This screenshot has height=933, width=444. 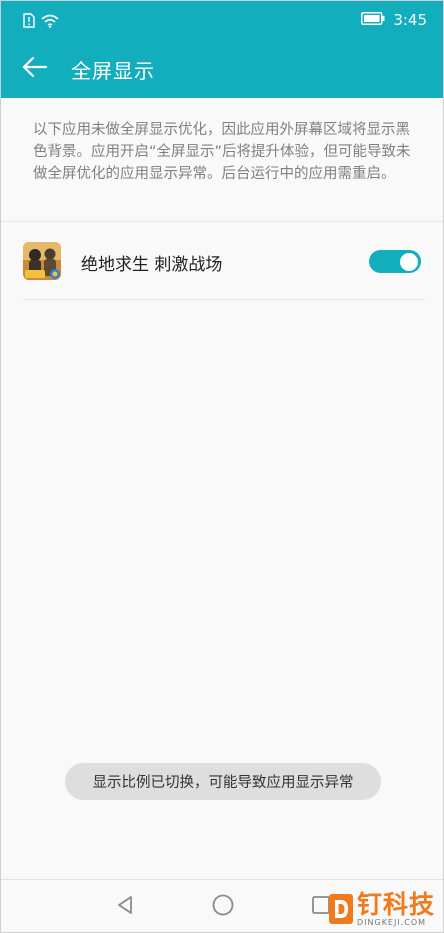 I want to click on status-time: 3:45, so click(x=410, y=20).